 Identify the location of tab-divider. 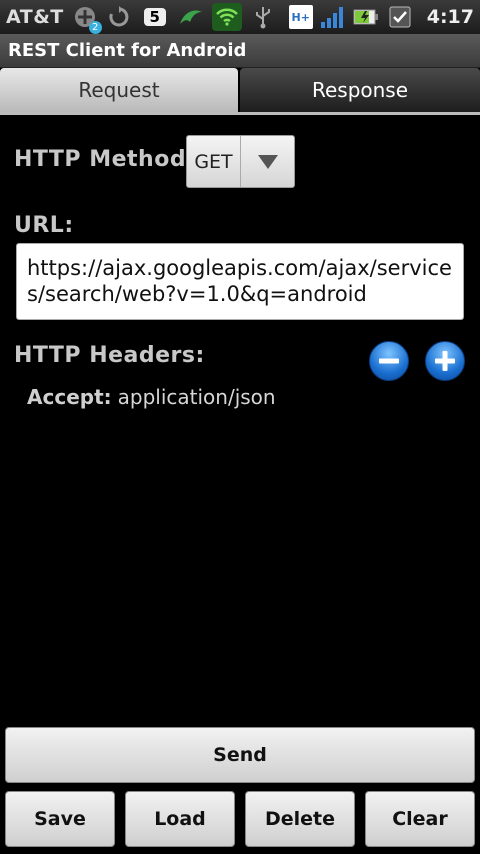
(240, 113).